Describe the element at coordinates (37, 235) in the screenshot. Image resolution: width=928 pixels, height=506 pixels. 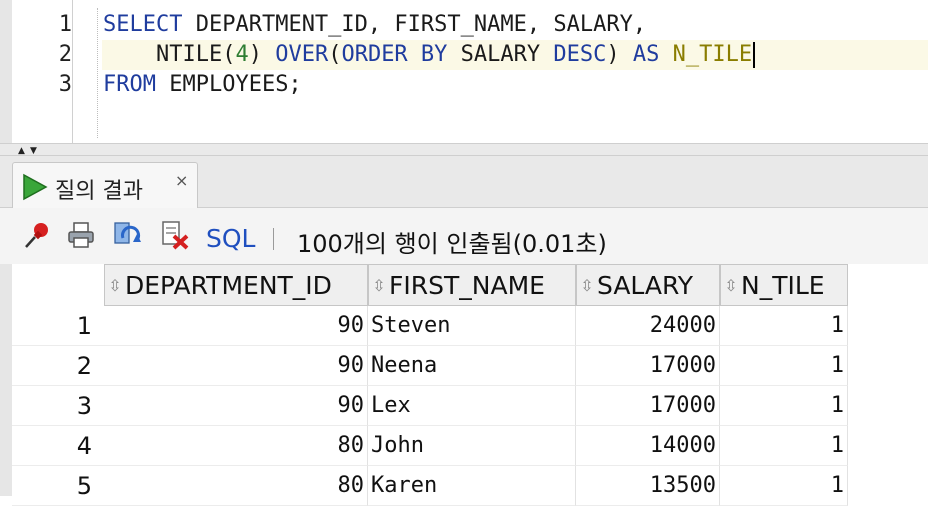
I see `pin-icon` at that location.